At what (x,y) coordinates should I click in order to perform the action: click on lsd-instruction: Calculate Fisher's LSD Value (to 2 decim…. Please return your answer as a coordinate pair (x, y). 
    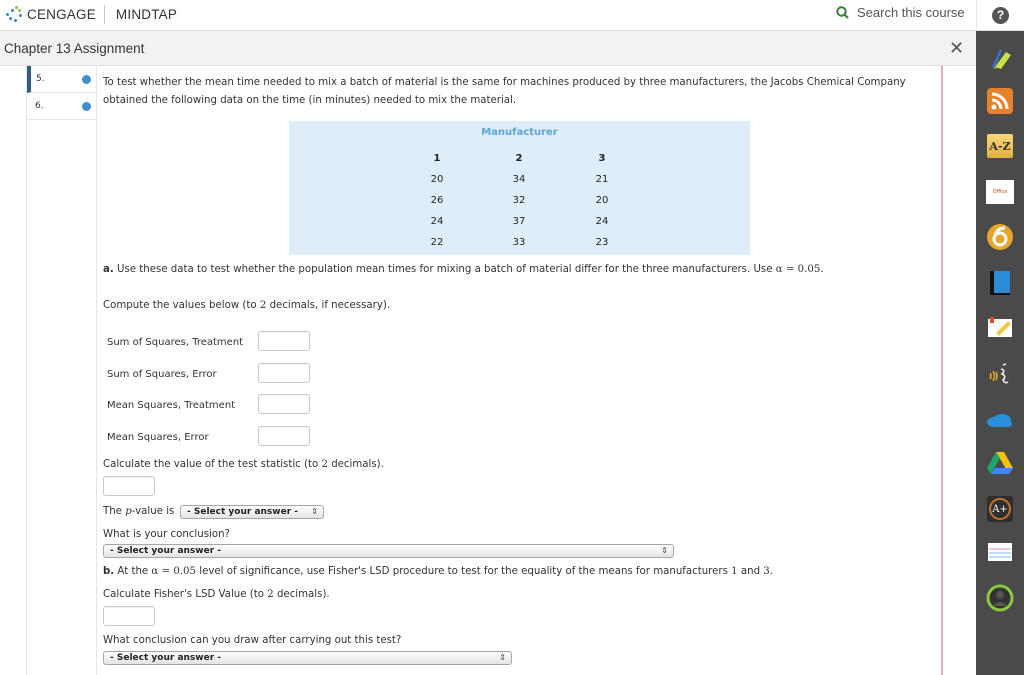
    Looking at the image, I should click on (216, 595).